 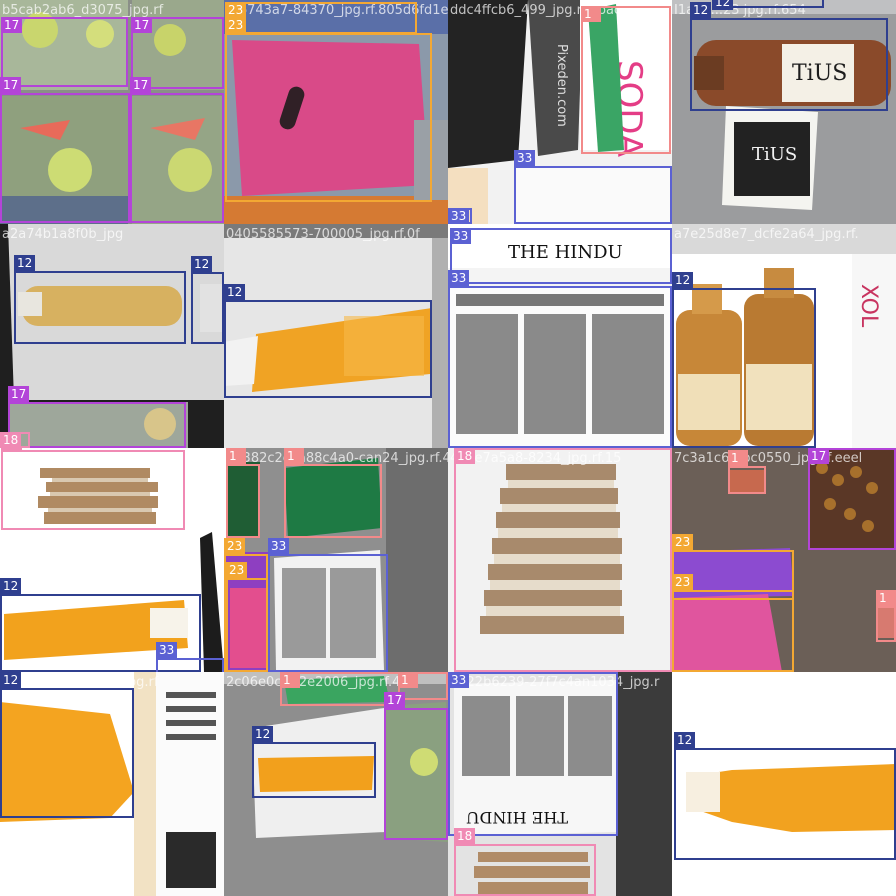 I want to click on tile-9: f832fa78-R_3657_jpg.rf.953e 18 12 33, so click(x=112, y=560).